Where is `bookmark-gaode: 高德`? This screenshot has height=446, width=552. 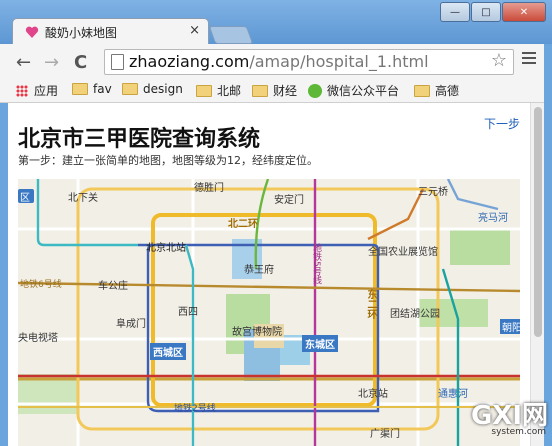 bookmark-gaode: 高德 is located at coordinates (436, 90).